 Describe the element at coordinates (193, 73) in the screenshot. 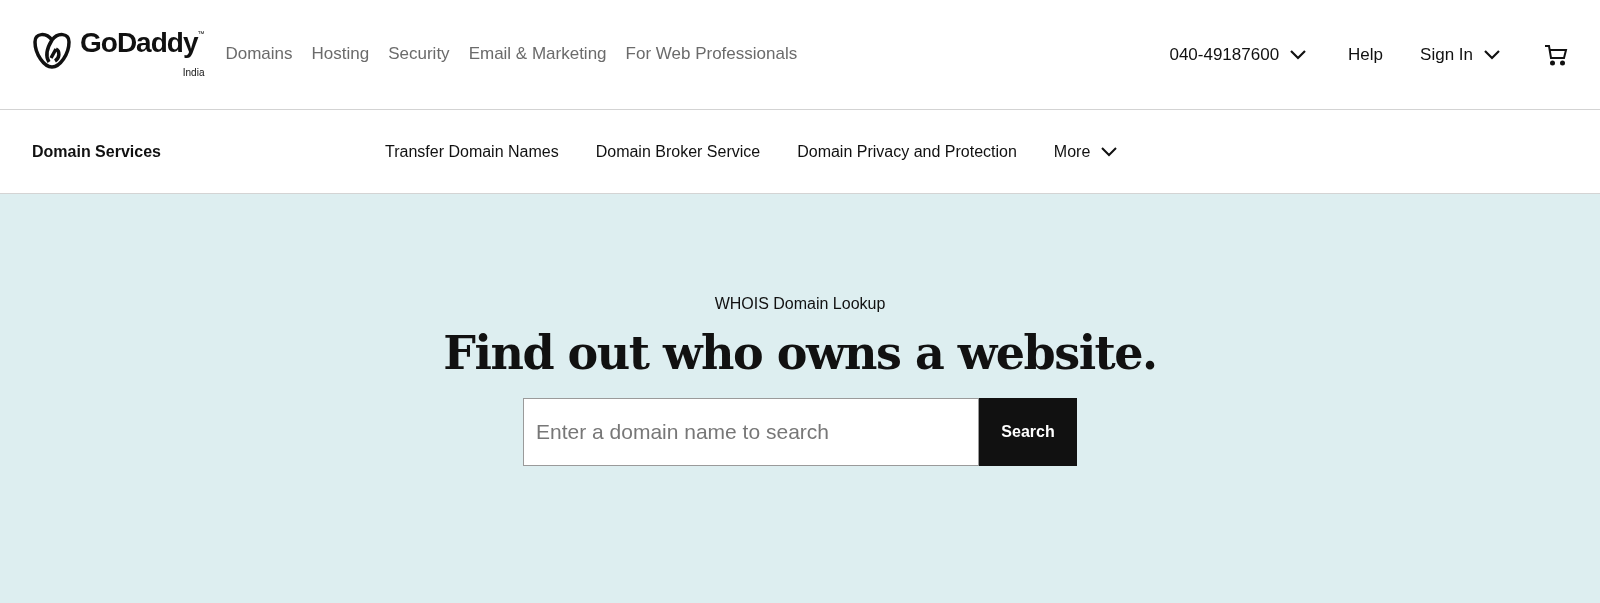

I see `region-label: India` at that location.